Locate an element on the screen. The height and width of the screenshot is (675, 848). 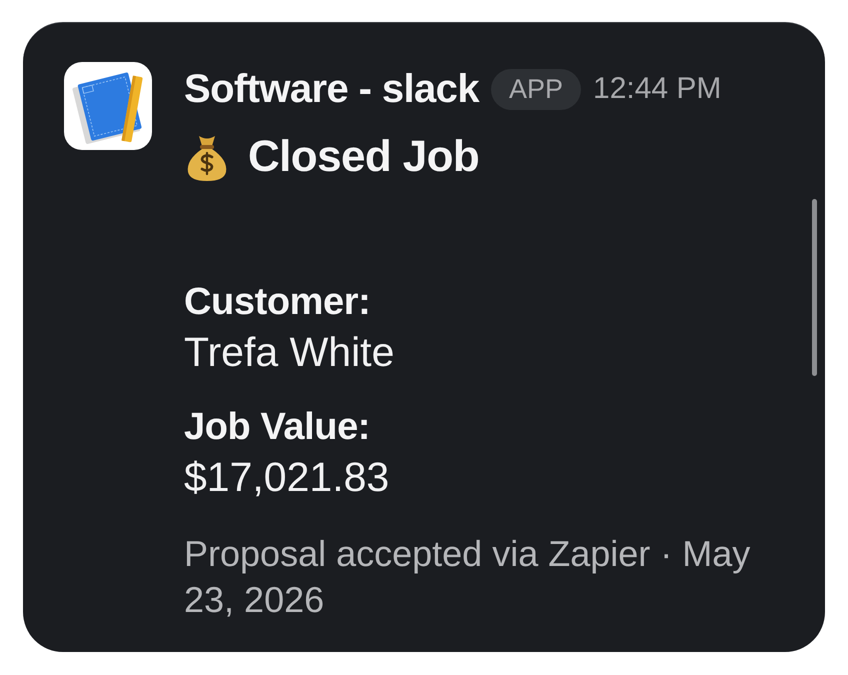
message-time: 12:44 PM is located at coordinates (657, 89).